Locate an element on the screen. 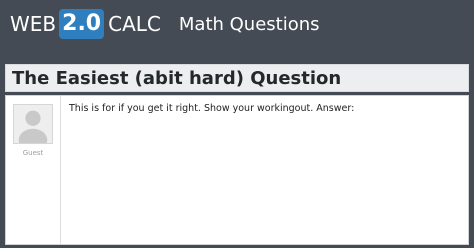 The height and width of the screenshot is (248, 474). logo-suffix: CALC is located at coordinates (134, 24).